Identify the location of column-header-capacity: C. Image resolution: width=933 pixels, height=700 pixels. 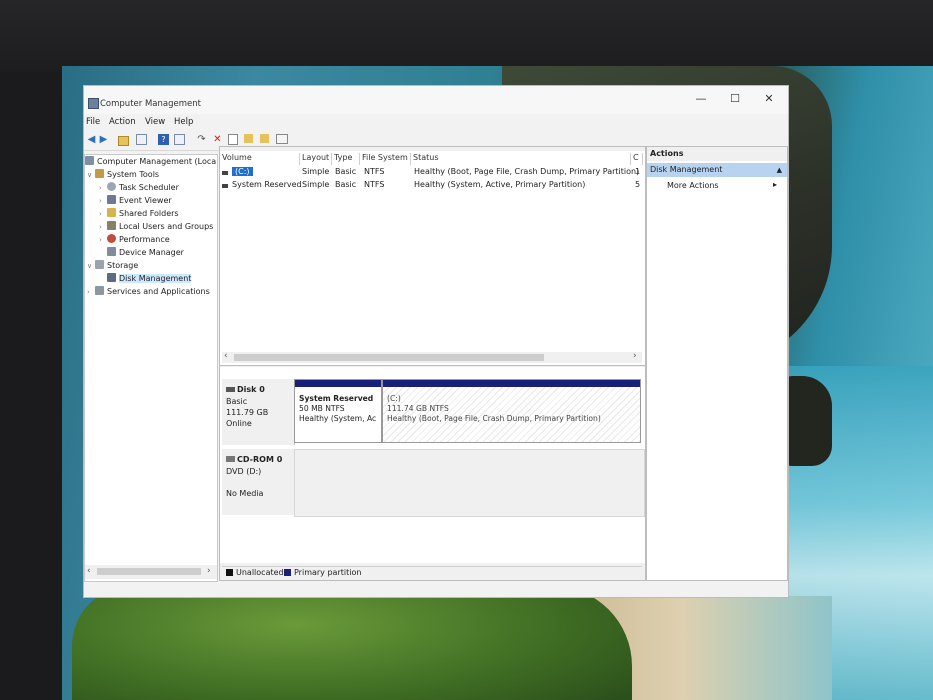
(637, 159).